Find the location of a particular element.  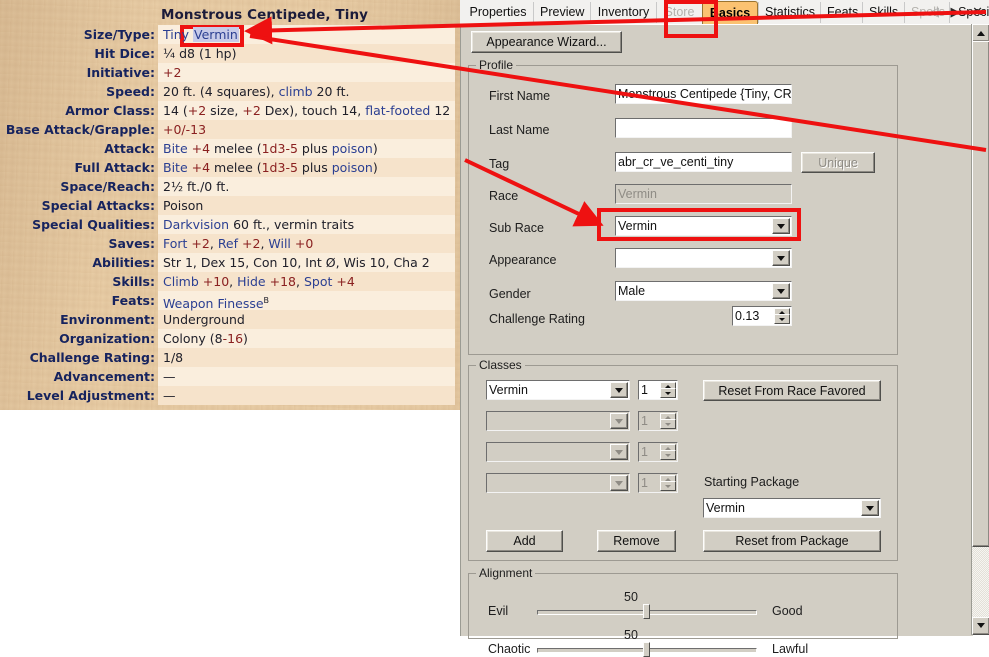

alignment-left-label-2: Chaotic is located at coordinates (509, 649).